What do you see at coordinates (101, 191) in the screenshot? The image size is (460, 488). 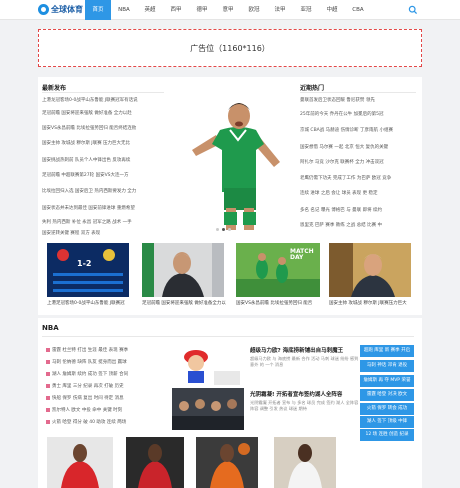 I see `latest-item: 比埃拉回归入选 国安后卫 热内西斯要发力 全力` at bounding box center [101, 191].